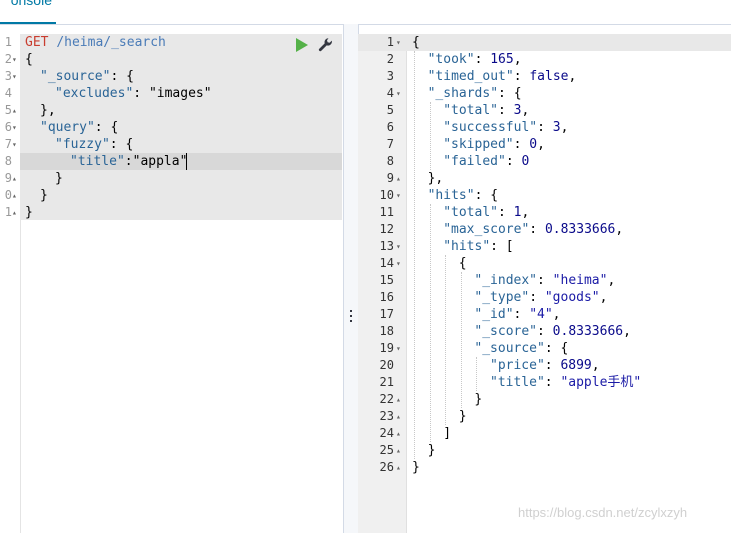  What do you see at coordinates (171, 212) in the screenshot?
I see `request-line: 1 ▴}` at bounding box center [171, 212].